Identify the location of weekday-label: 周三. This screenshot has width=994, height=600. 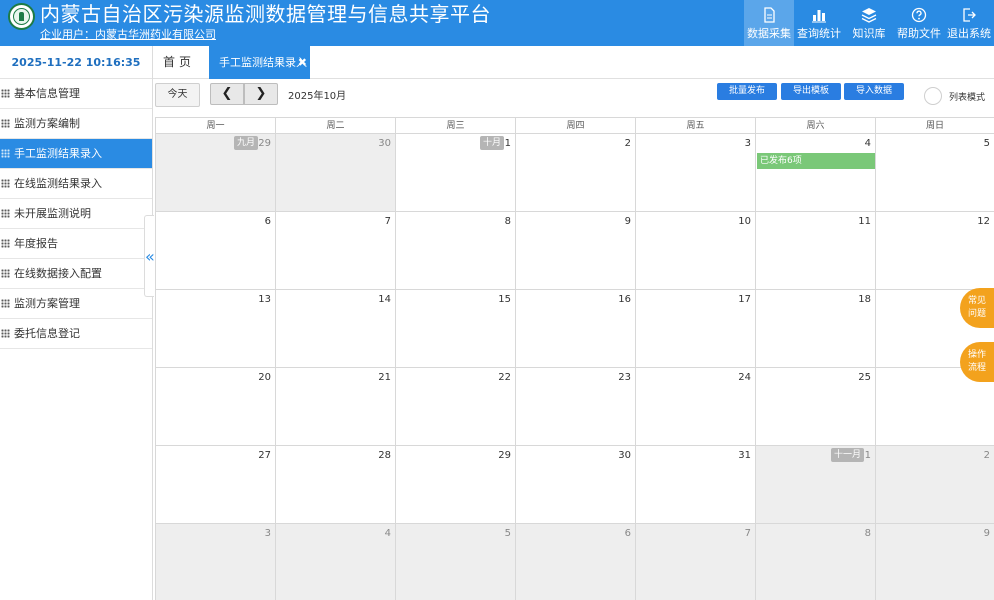
(455, 126).